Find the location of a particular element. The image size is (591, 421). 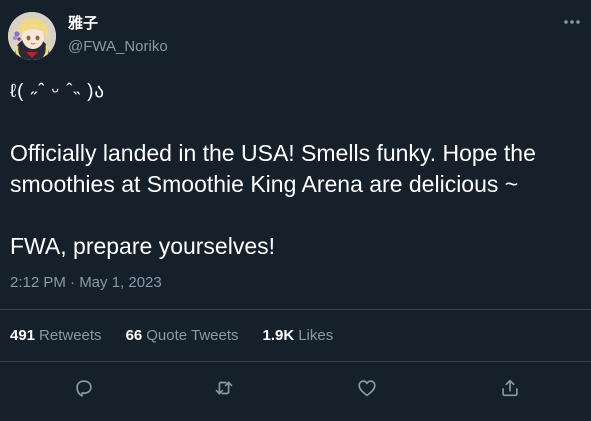

reply-icon is located at coordinates (84, 388).